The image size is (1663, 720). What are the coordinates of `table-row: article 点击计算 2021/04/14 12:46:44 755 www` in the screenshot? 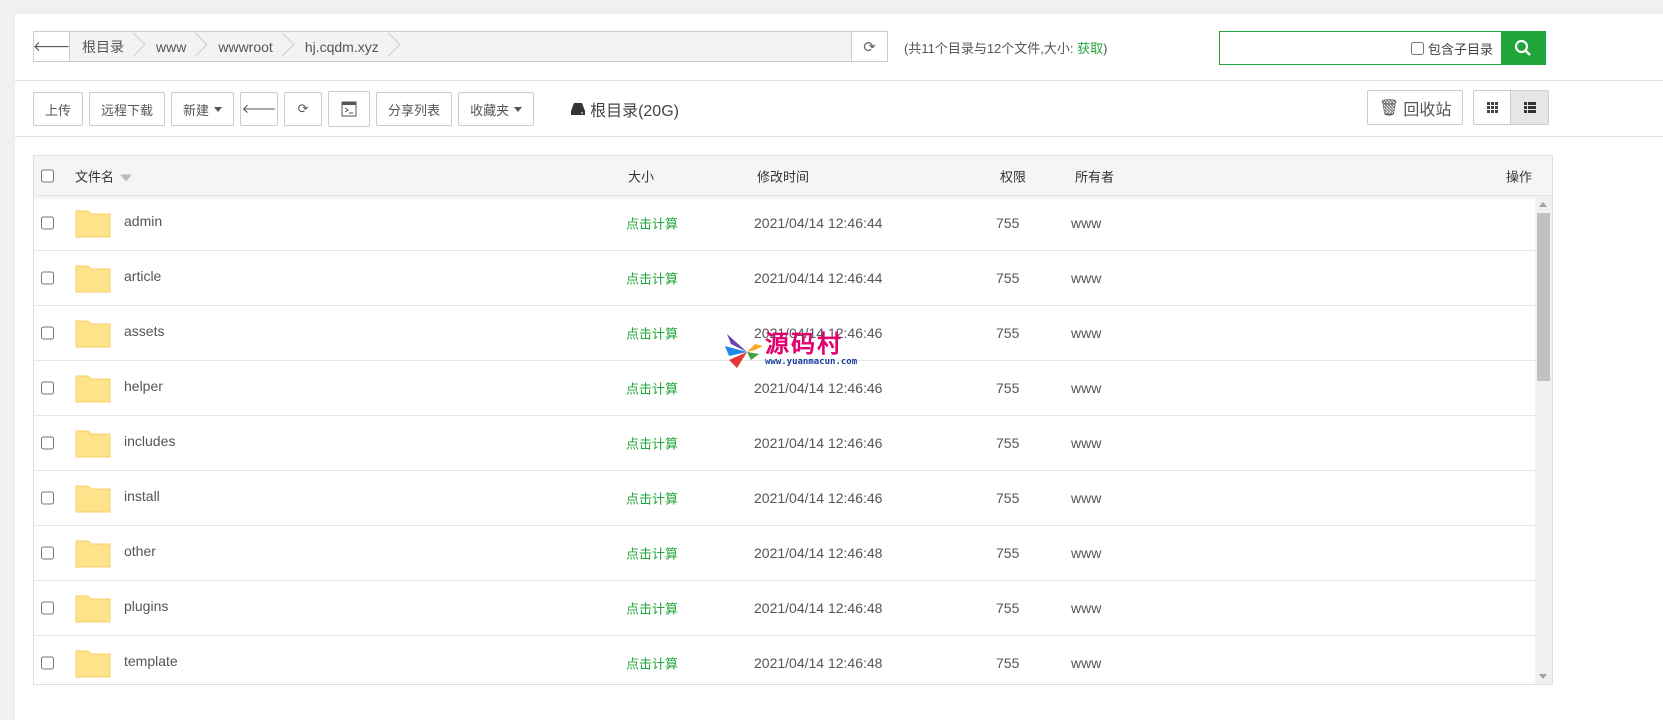 It's located at (793, 278).